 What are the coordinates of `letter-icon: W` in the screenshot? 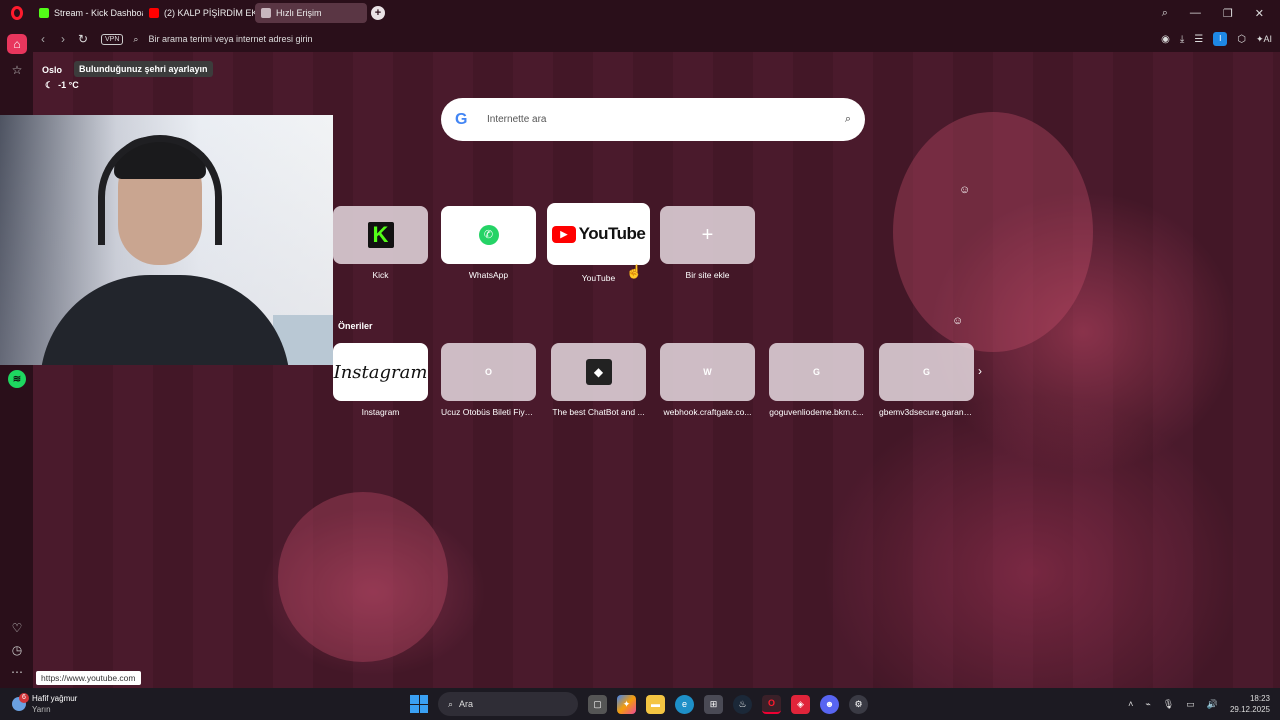 It's located at (707, 372).